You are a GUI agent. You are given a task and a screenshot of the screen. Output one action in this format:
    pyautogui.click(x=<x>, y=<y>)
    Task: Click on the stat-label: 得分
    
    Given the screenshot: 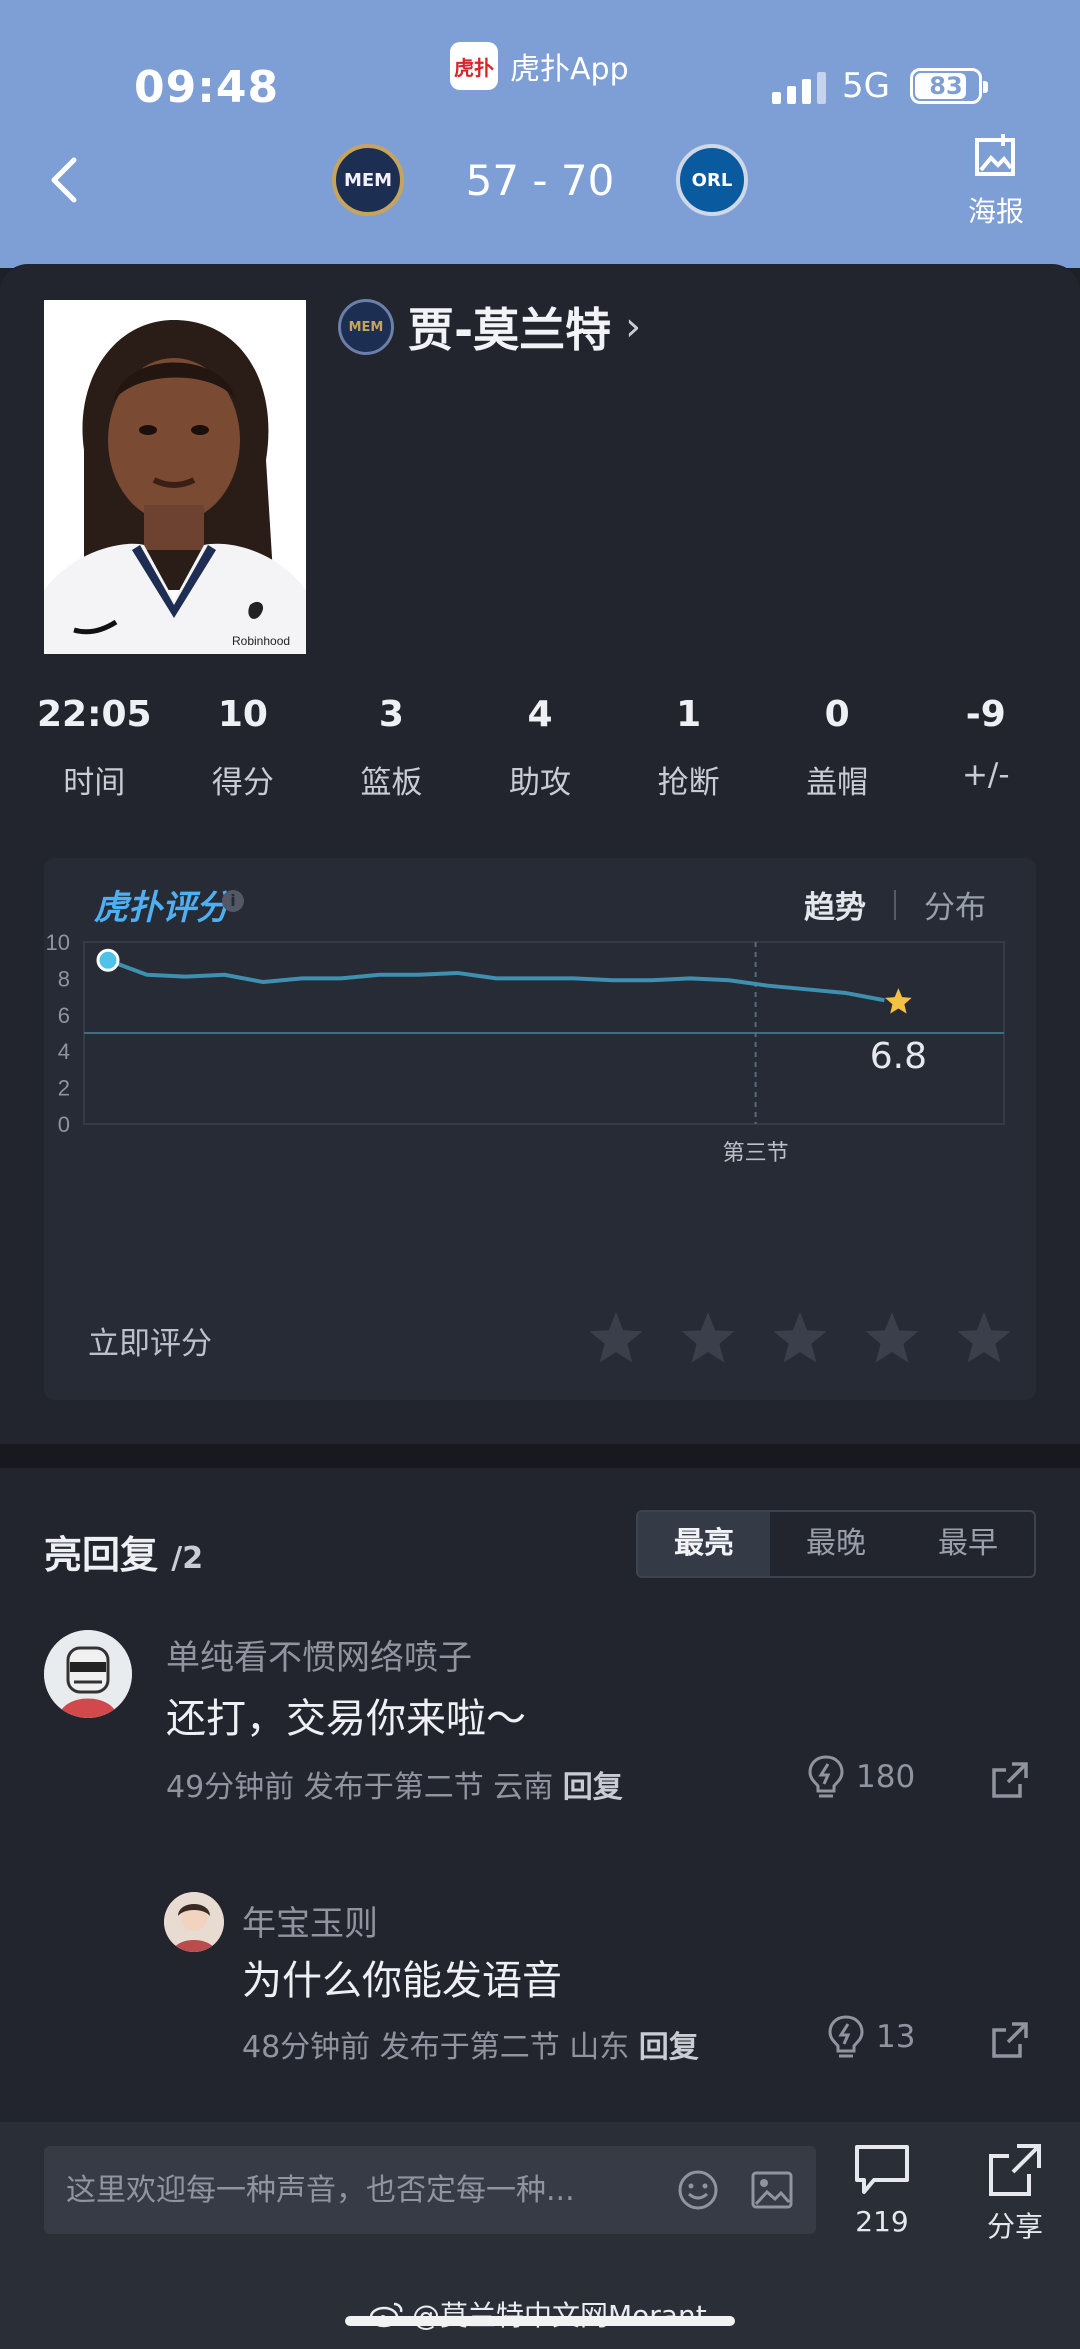 What is the action you would take?
    pyautogui.click(x=242, y=783)
    